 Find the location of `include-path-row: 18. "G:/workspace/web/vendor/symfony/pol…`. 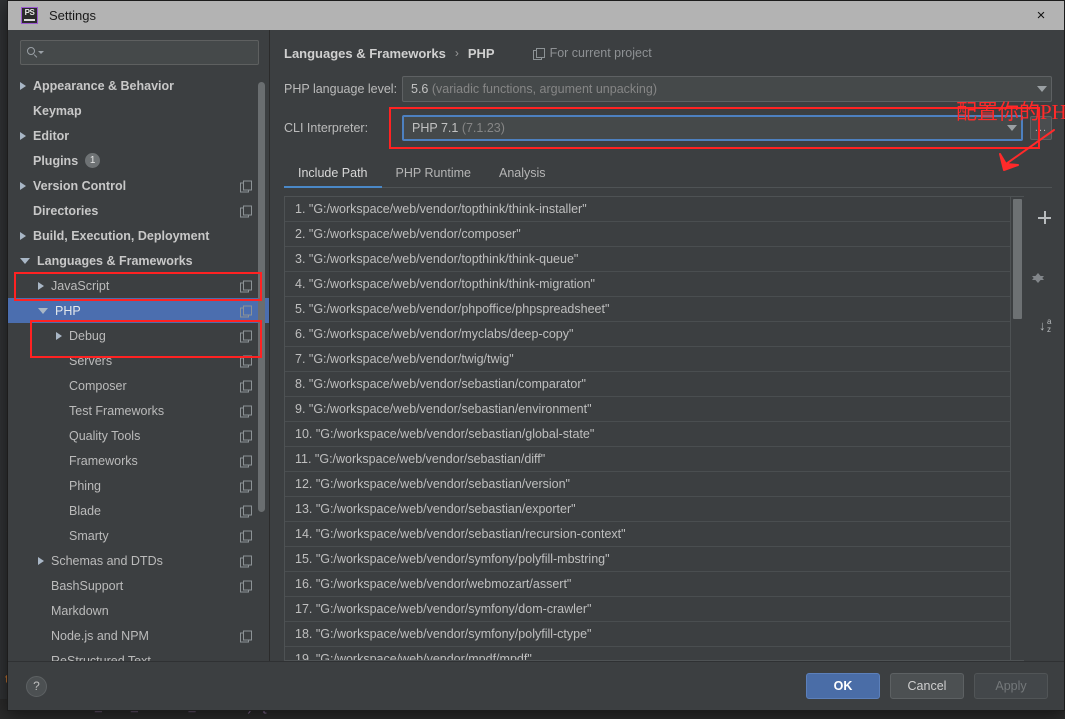

include-path-row: 18. "G:/workspace/web/vendor/symfony/pol… is located at coordinates (647, 634).